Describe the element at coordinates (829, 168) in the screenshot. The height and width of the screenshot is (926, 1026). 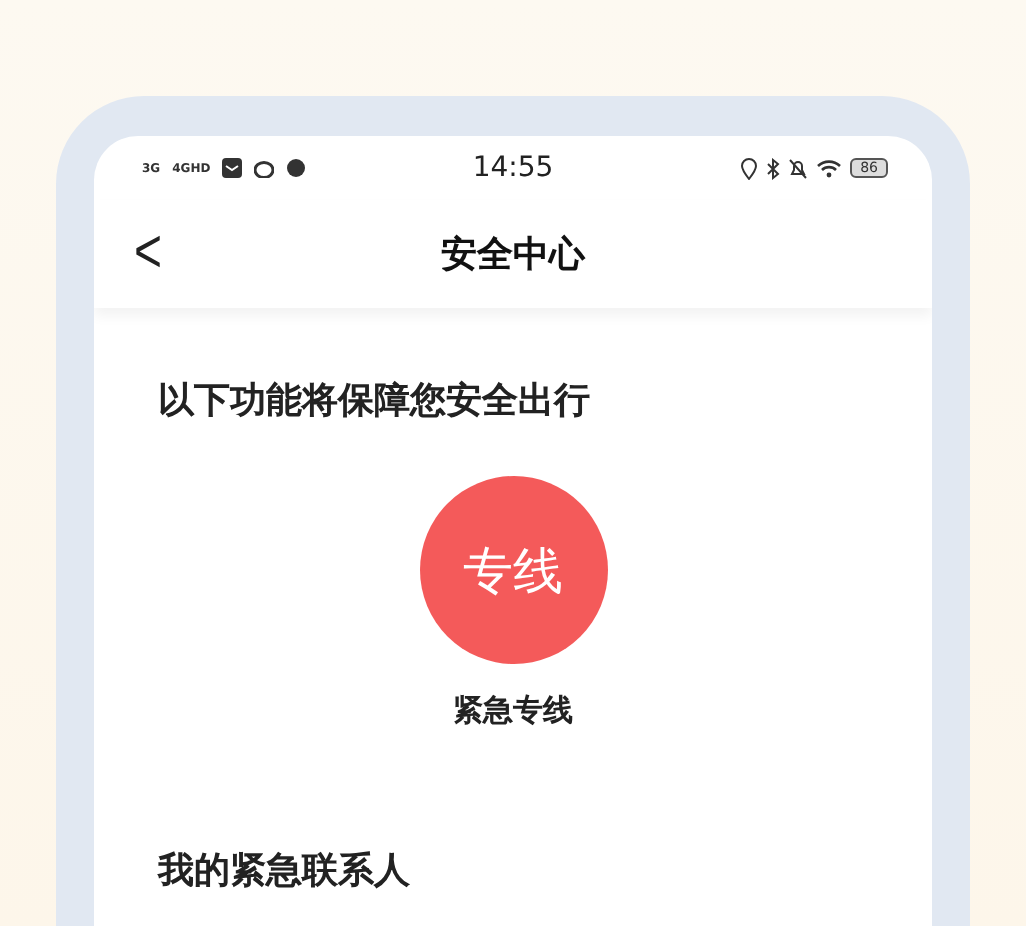
I see `wifi-icon` at that location.